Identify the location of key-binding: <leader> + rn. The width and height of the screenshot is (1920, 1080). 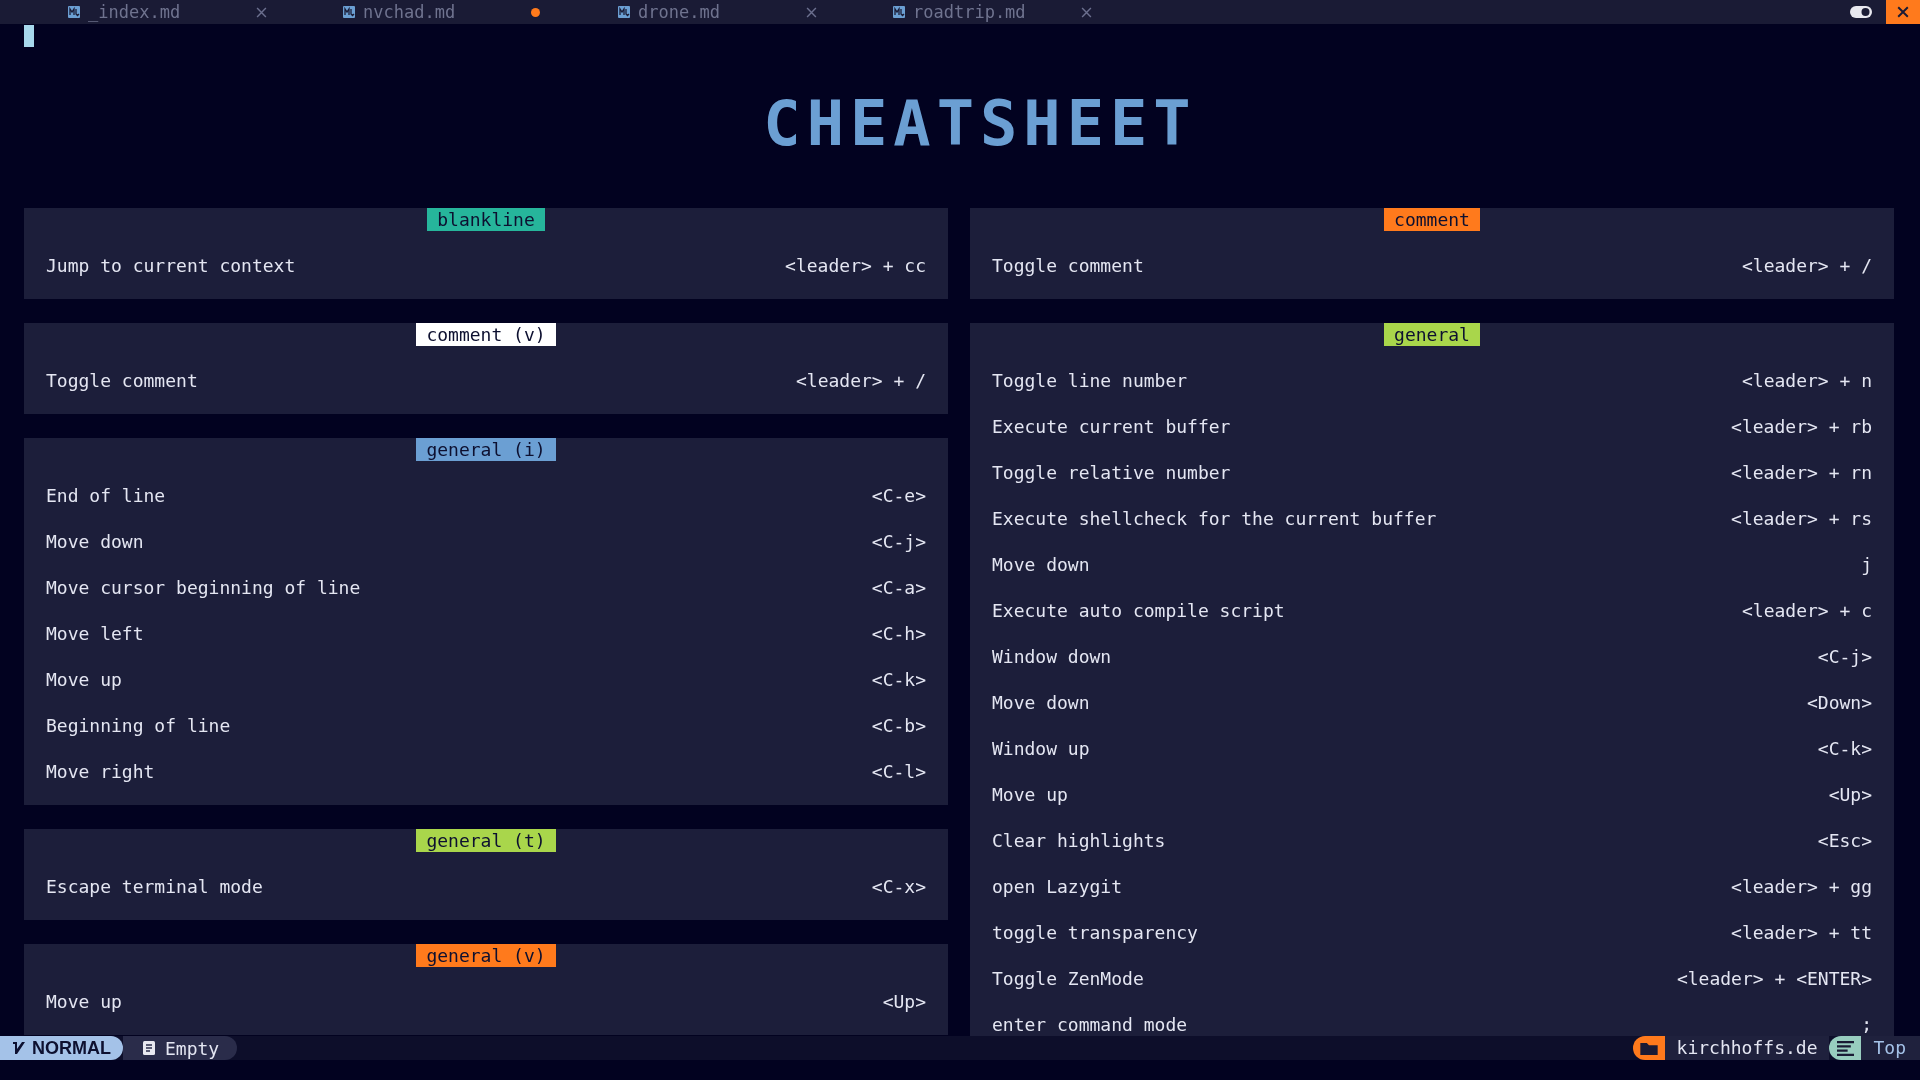
(1801, 472).